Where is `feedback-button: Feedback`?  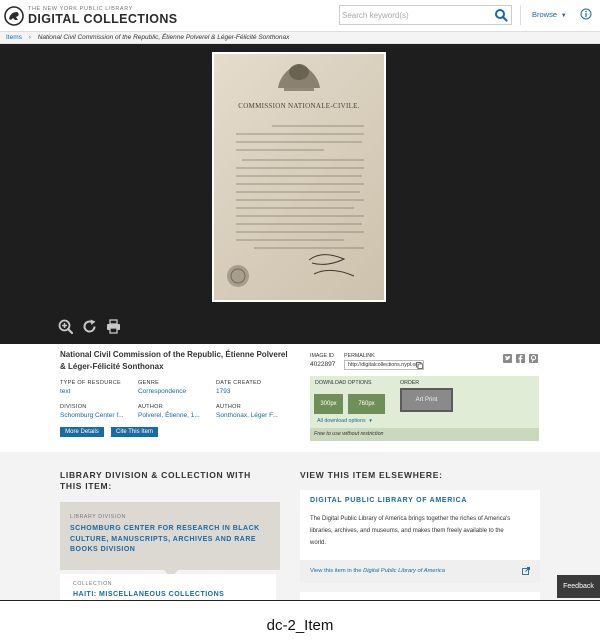 feedback-button: Feedback is located at coordinates (578, 586).